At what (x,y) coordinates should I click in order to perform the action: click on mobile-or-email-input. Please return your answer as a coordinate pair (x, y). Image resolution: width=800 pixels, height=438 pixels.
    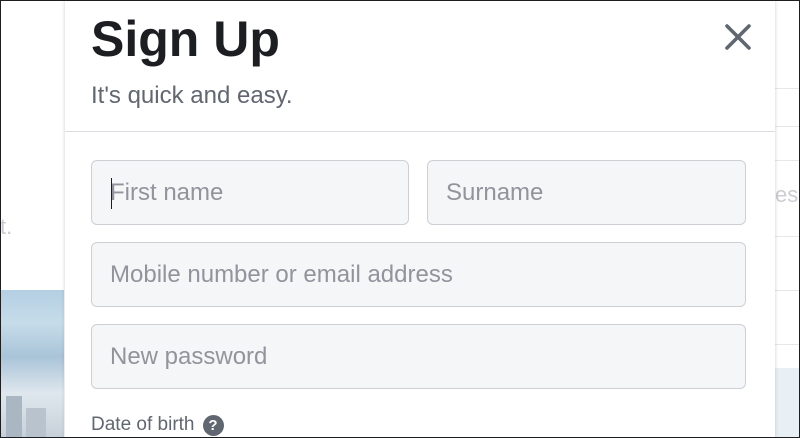
    Looking at the image, I should click on (418, 274).